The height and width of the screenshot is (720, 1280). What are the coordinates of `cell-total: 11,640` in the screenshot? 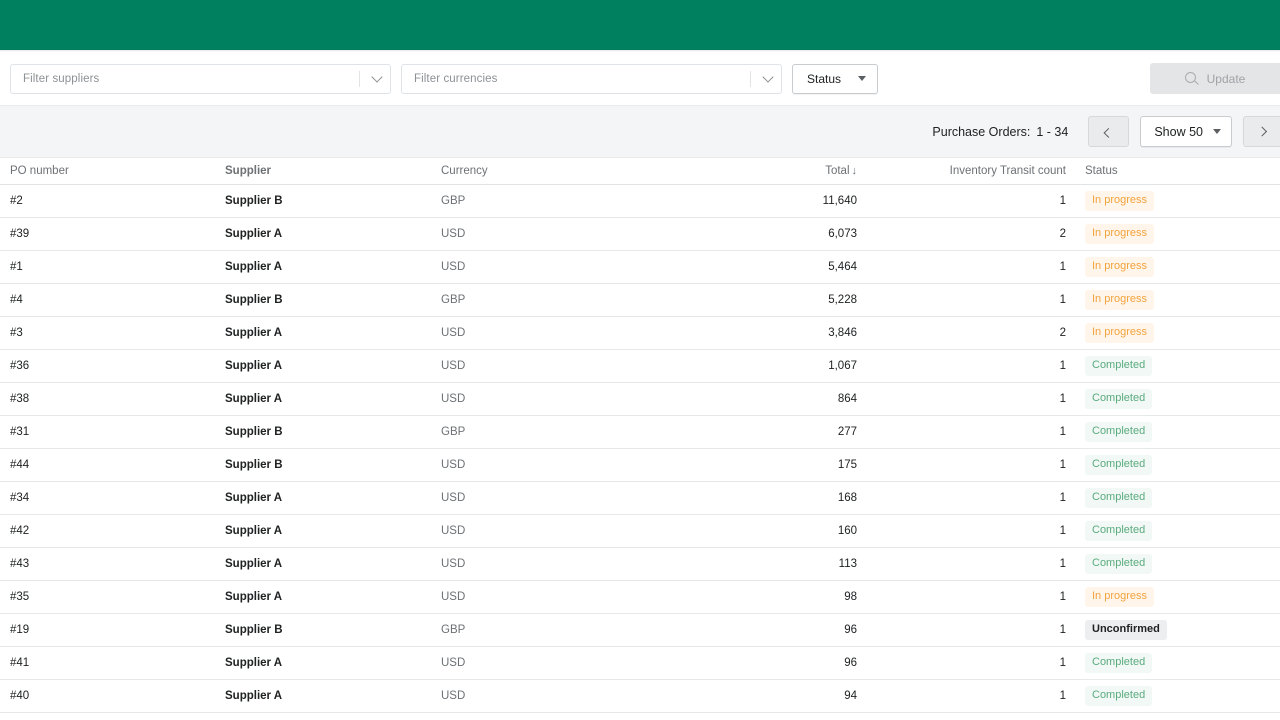 It's located at (800, 201).